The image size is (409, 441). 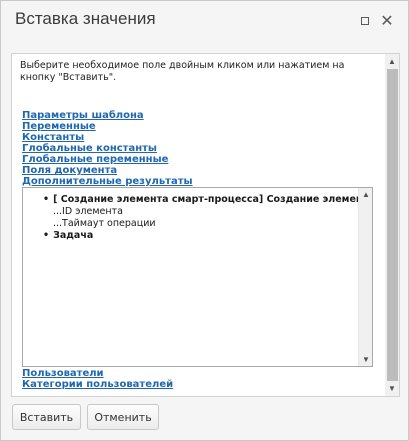 I want to click on tree-item-label: Задача, so click(x=73, y=235).